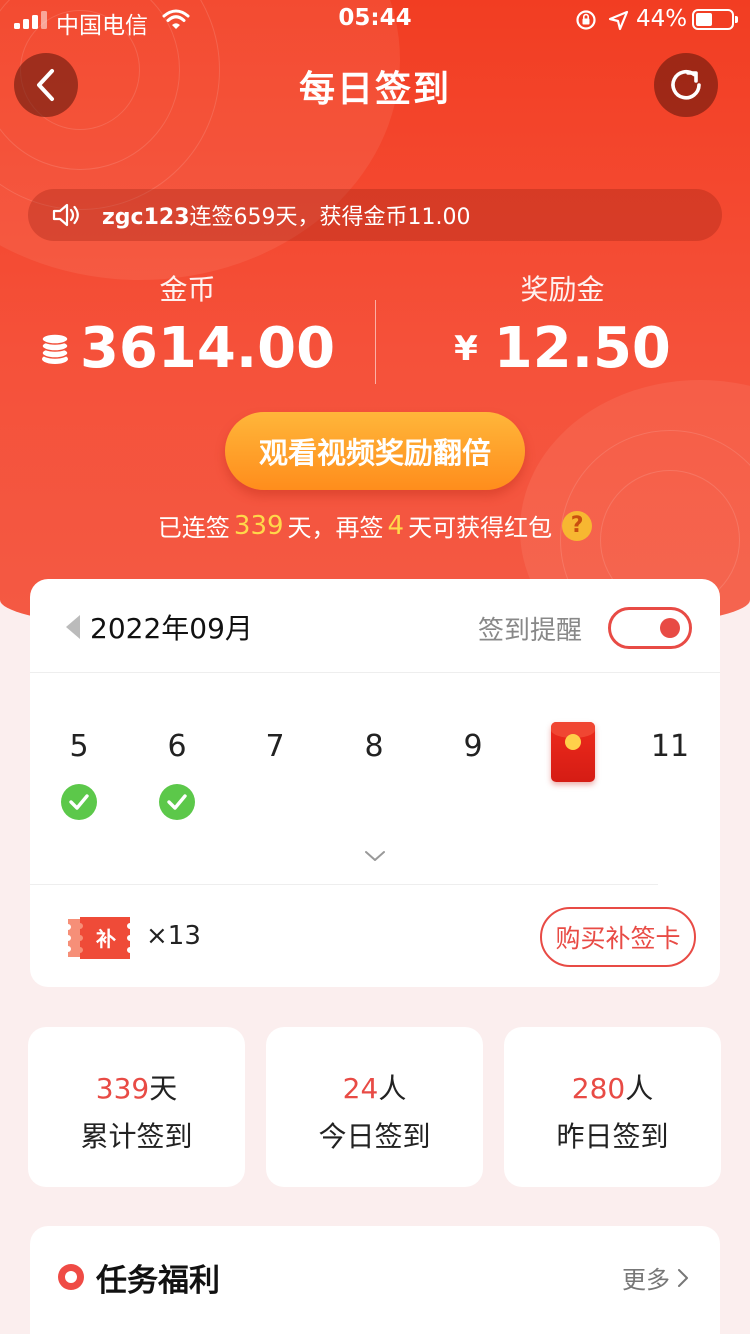 The height and width of the screenshot is (1334, 750). I want to click on divider, so click(344, 884).